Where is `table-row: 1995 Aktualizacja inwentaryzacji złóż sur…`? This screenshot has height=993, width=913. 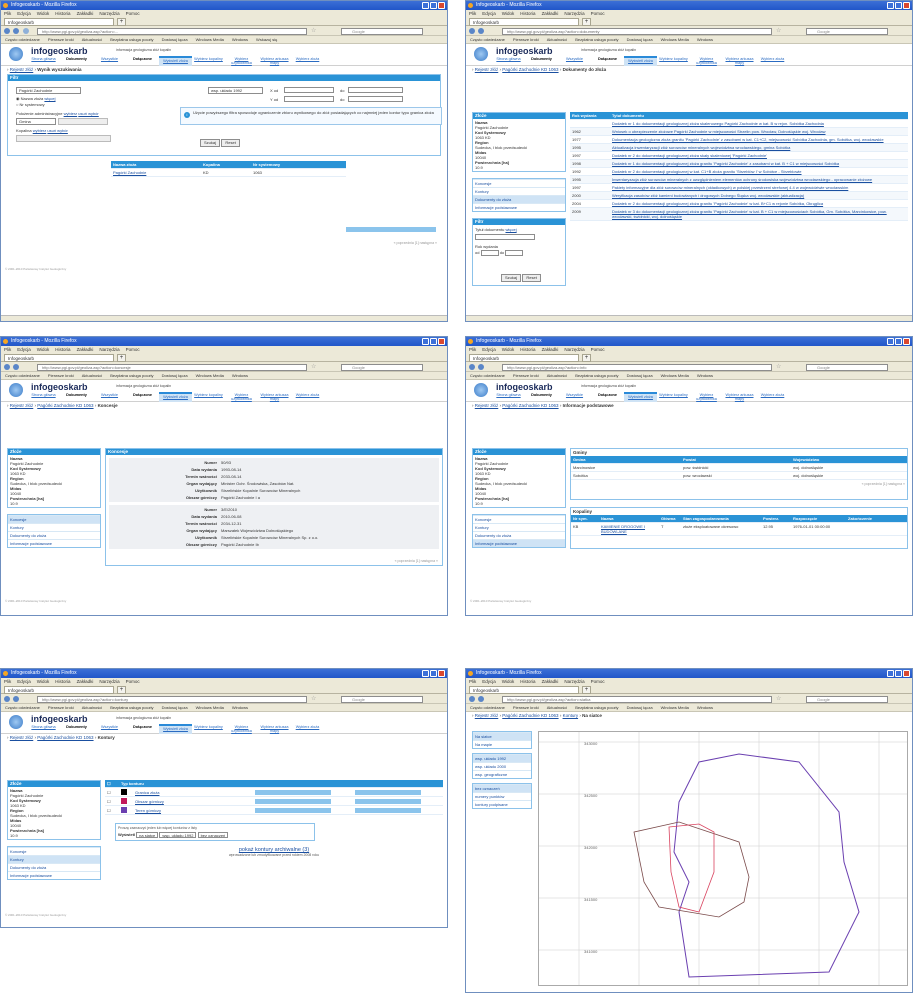
table-row: 1995 Aktualizacja inwentaryzacji złóż sur… is located at coordinates (739, 148).